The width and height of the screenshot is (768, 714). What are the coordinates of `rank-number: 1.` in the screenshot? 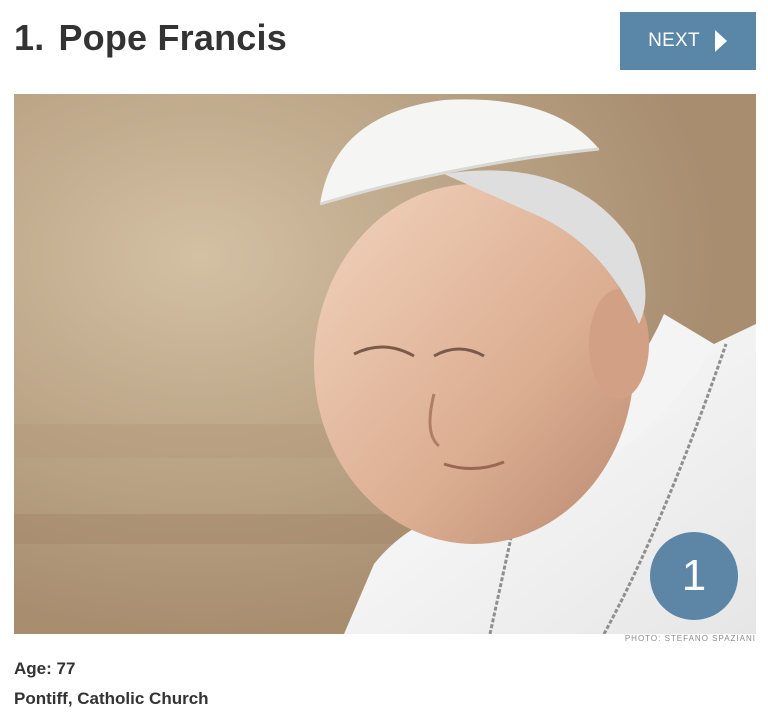 It's located at (29, 37).